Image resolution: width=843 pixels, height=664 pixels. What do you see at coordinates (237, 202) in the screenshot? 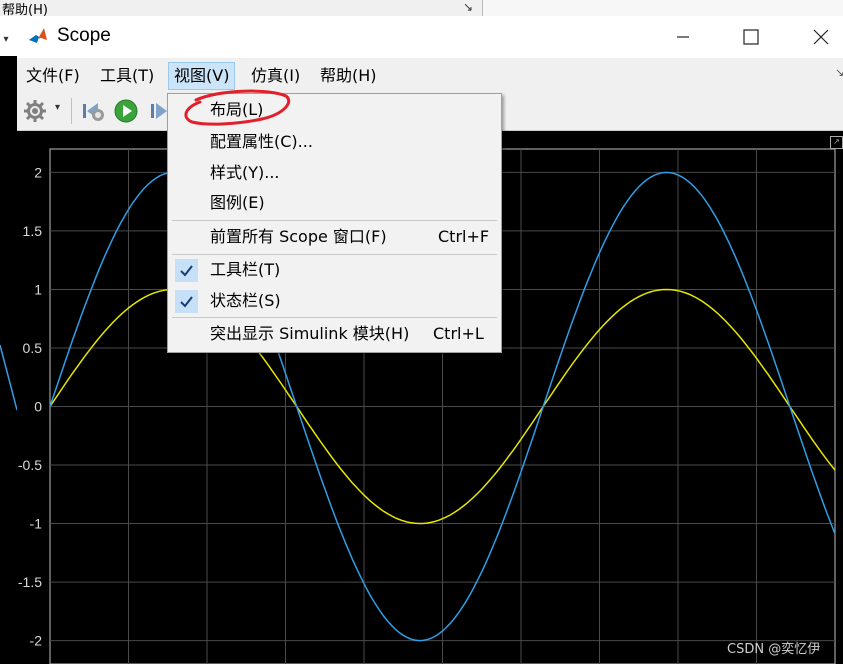
I see `menu-item-label: 图例(E)` at bounding box center [237, 202].